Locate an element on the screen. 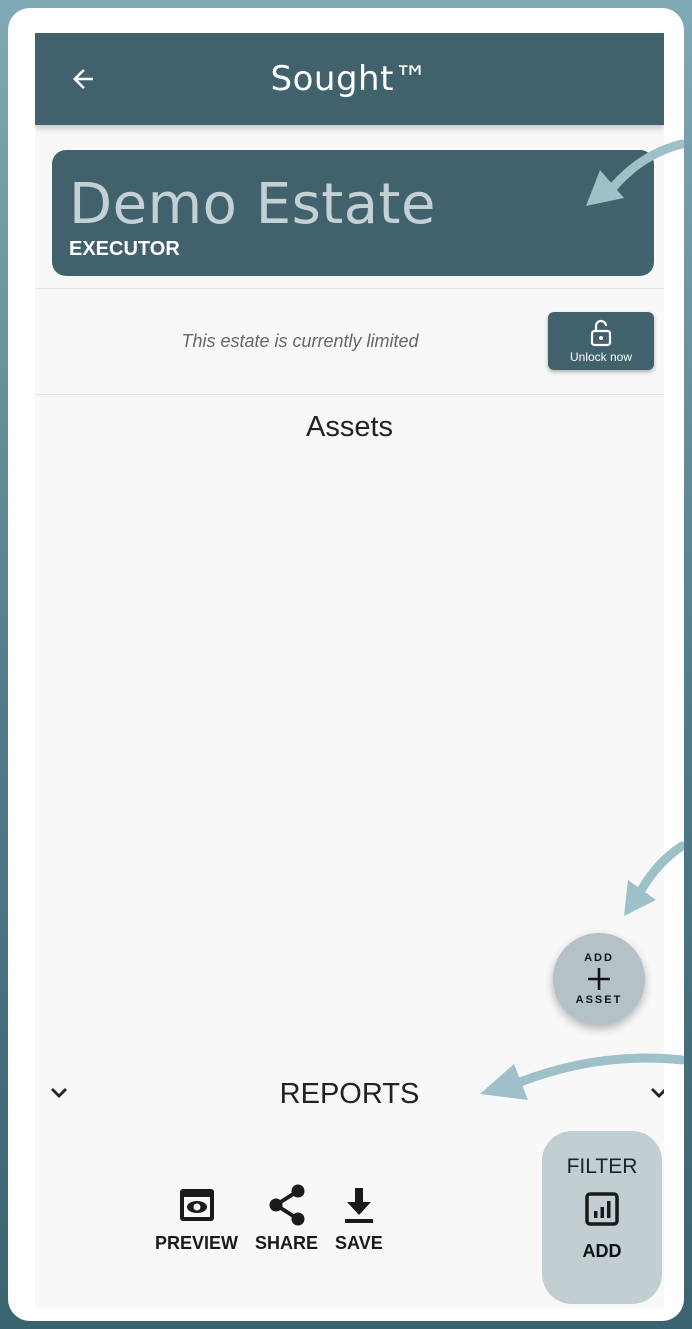  lock-open-icon is located at coordinates (601, 332).